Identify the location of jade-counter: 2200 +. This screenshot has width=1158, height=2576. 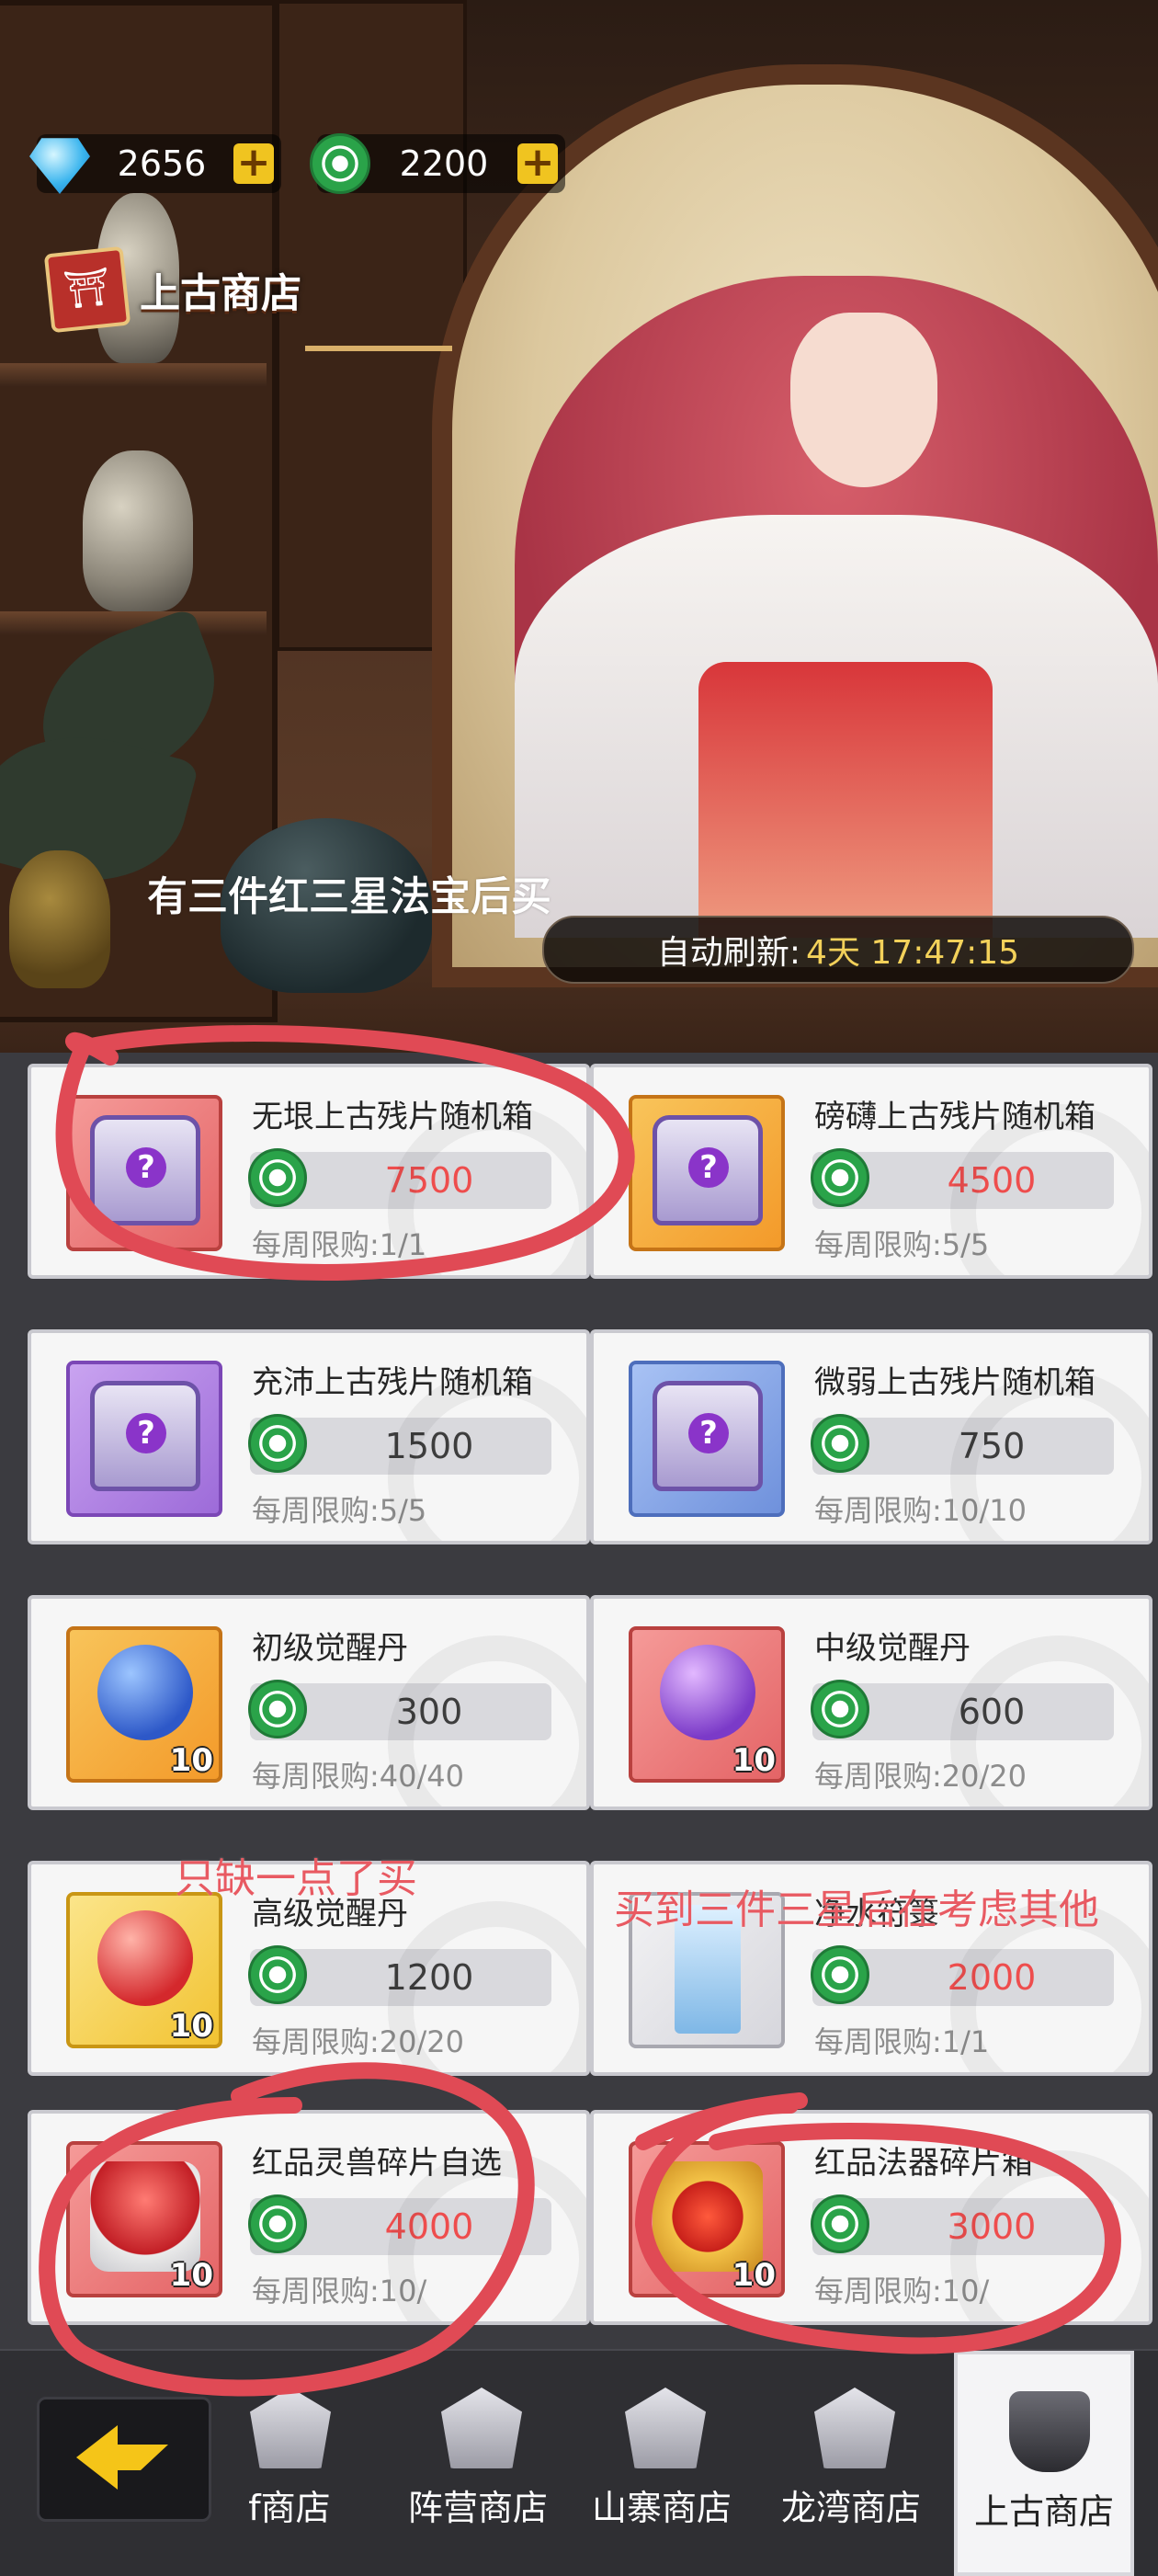
(437, 163).